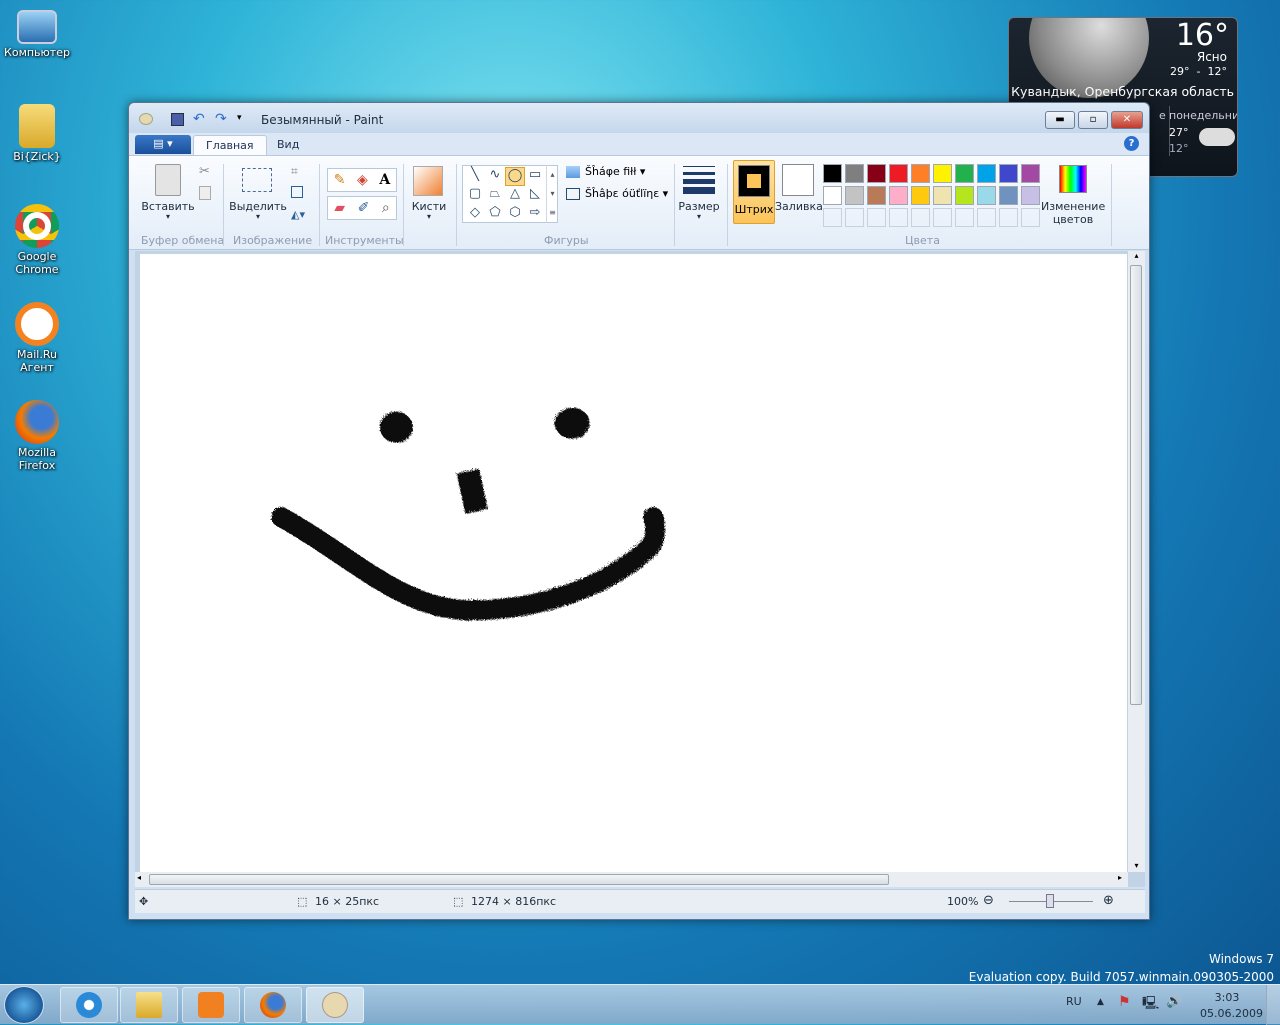  Describe the element at coordinates (1124, 1002) in the screenshot. I see `action-center-flag-icon: ⚑` at that location.